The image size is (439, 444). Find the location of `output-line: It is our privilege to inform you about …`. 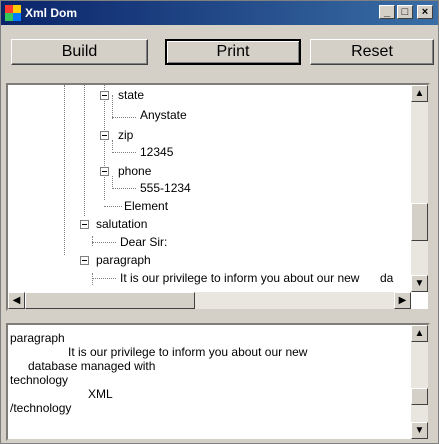

output-line: It is our privilege to inform you about … is located at coordinates (188, 352).